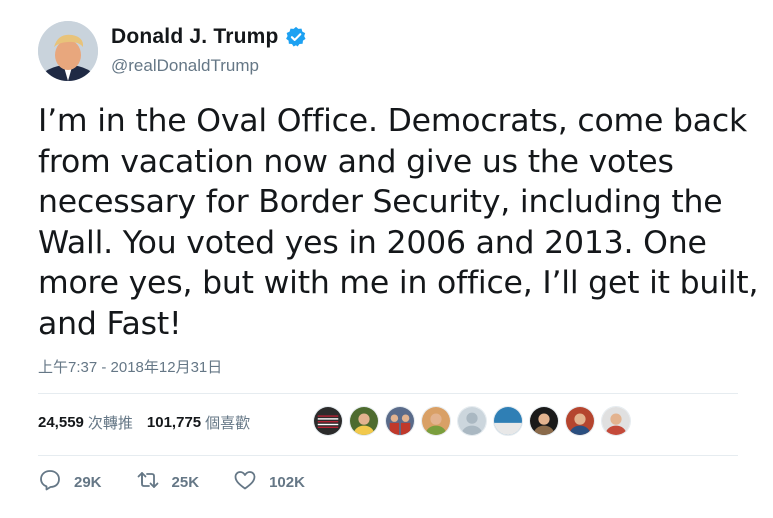  Describe the element at coordinates (168, 482) in the screenshot. I see `retweet-button: 25K` at that location.